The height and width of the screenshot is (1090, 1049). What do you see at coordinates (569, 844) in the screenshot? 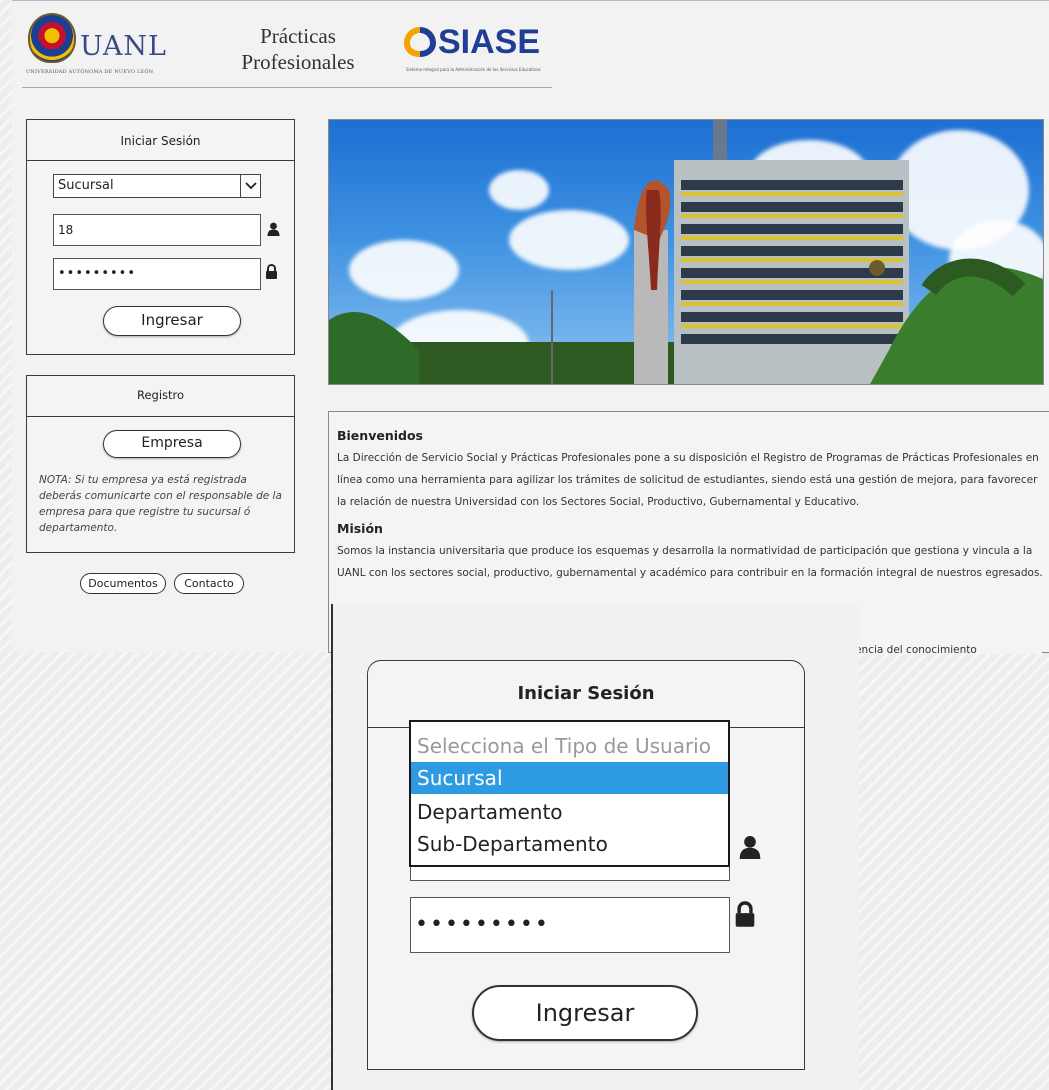
I see `dropdown-option-sub-departamento: Sub-Departamento` at bounding box center [569, 844].